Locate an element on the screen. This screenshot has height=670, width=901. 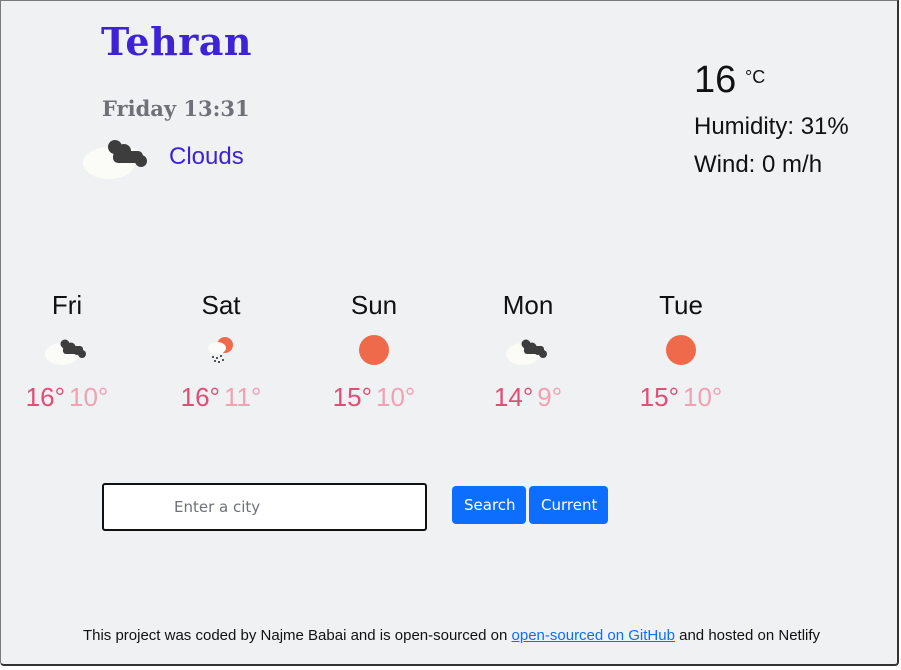
forecast-day-name: Fri is located at coordinates (67, 305).